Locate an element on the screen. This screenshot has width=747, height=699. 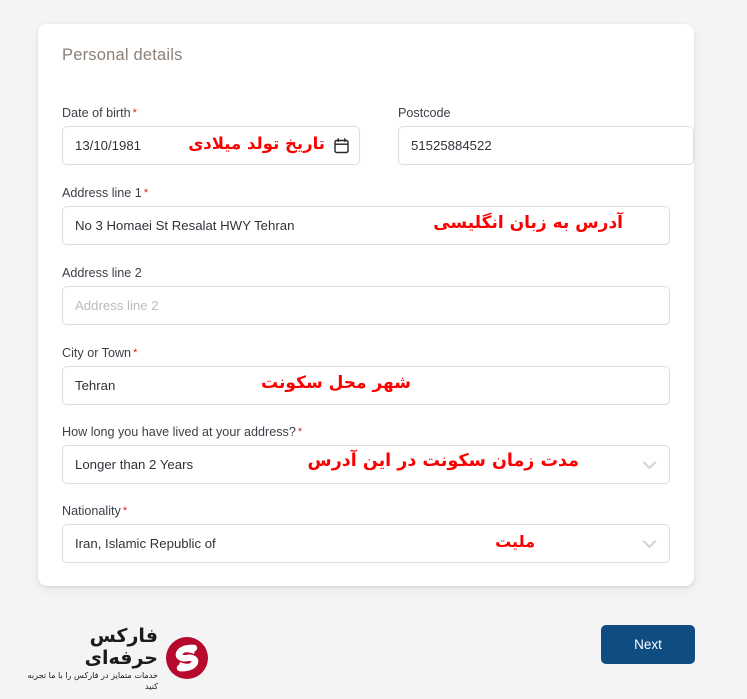
page-title: Personal details is located at coordinates (122, 55).